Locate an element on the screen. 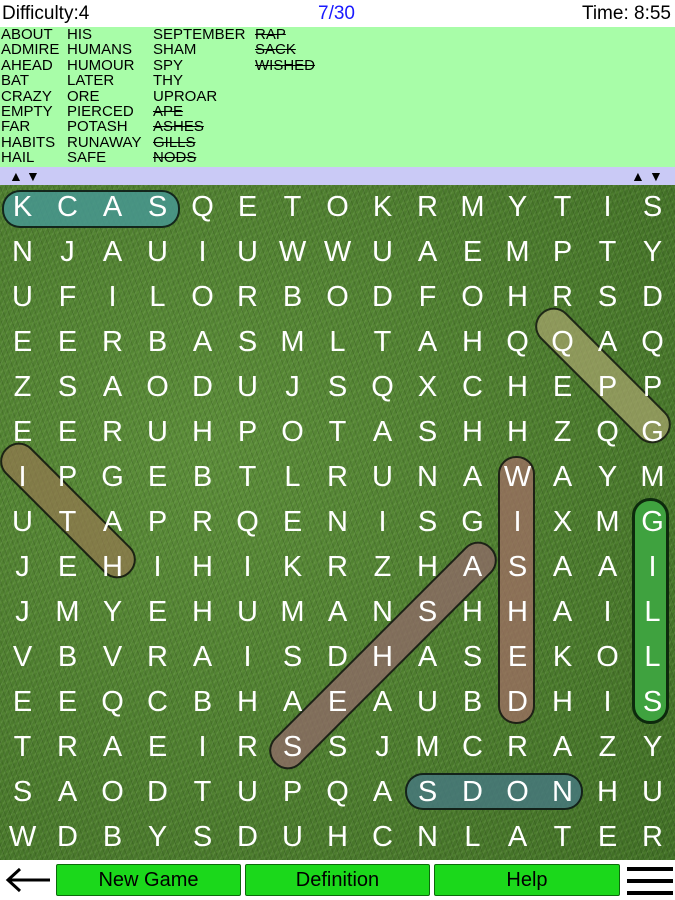 This screenshot has height=900, width=675. grid-letter: X is located at coordinates (562, 522).